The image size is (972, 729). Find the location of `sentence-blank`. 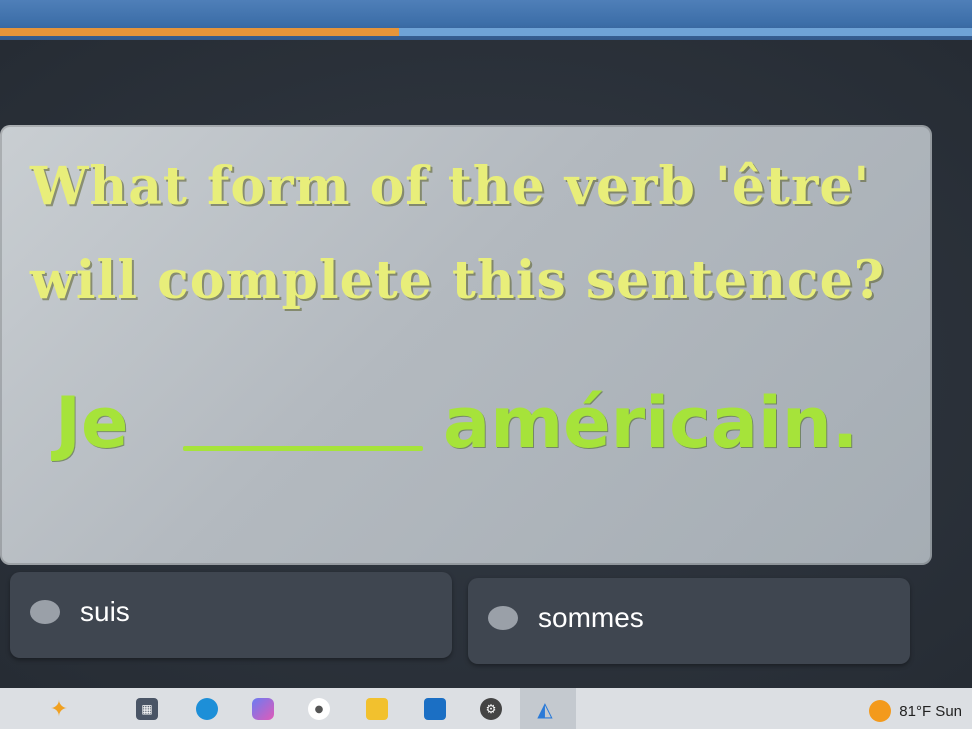

sentence-blank is located at coordinates (303, 448).